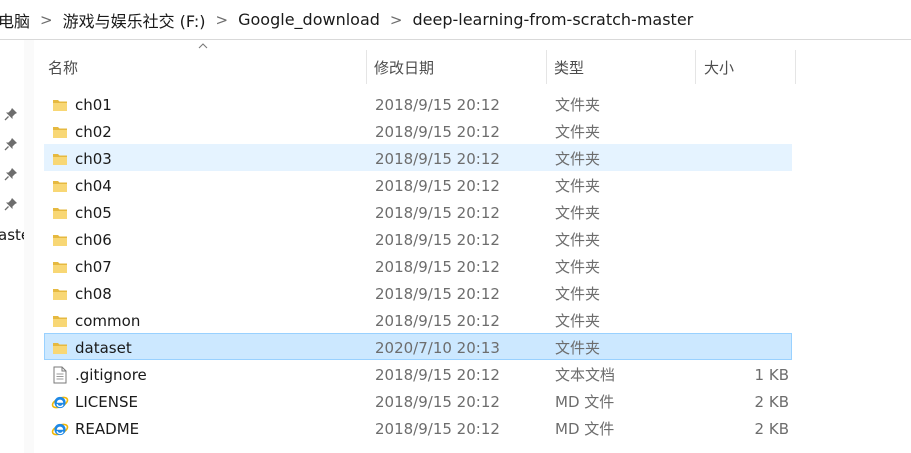 The width and height of the screenshot is (911, 453). I want to click on file-name: ch02, so click(93, 131).